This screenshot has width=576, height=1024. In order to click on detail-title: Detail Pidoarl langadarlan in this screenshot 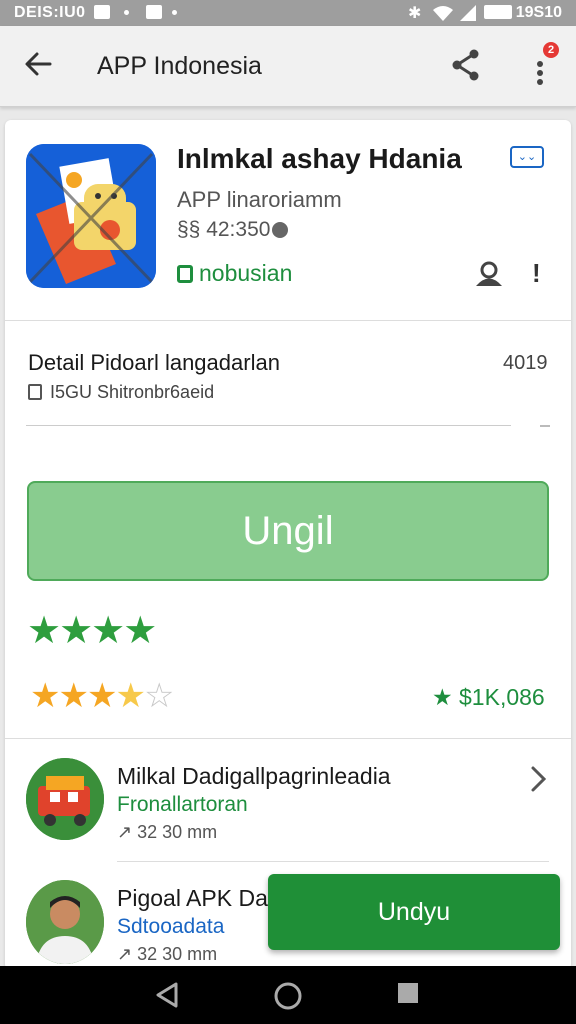, I will do `click(154, 362)`.